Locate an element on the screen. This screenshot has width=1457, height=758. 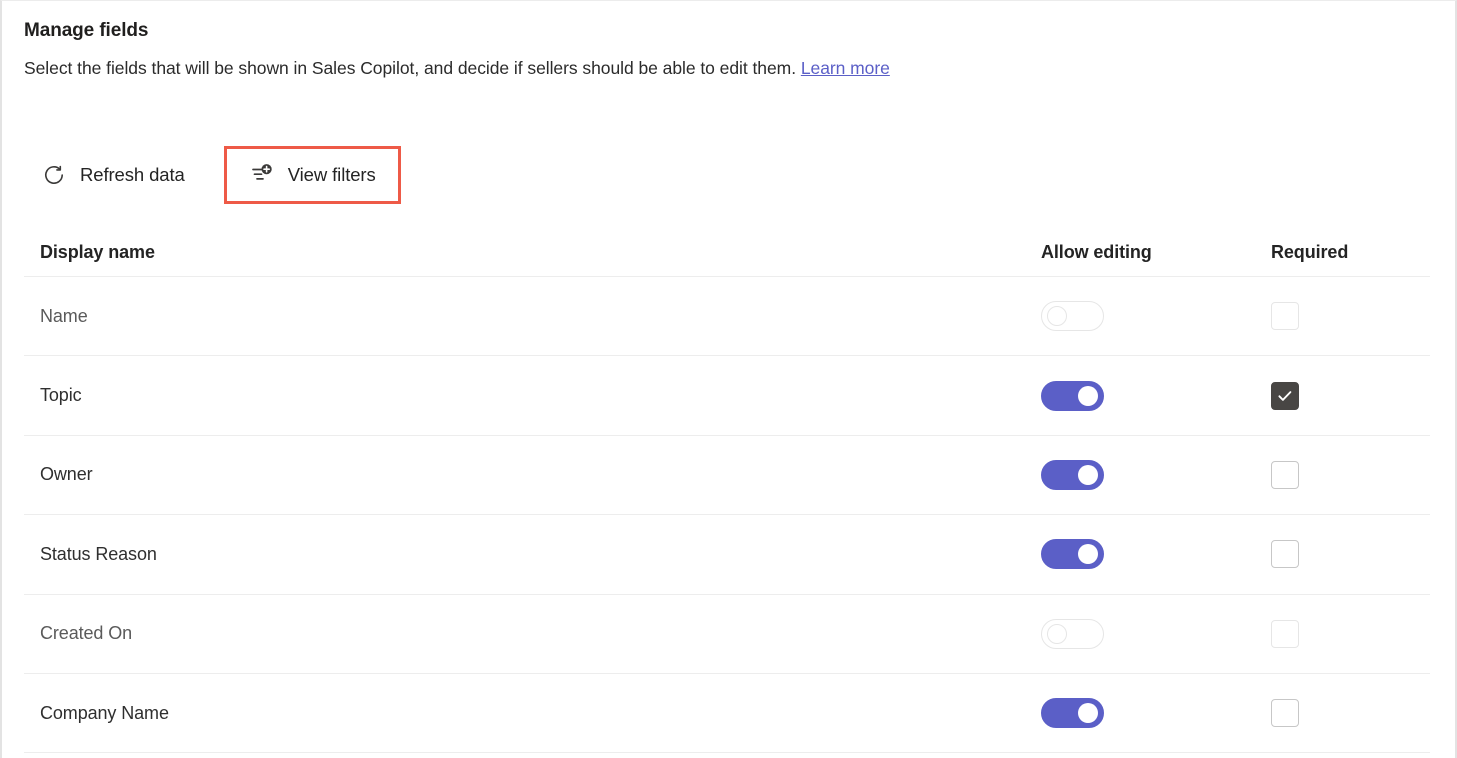
cell-display-name: Owner is located at coordinates (524, 474).